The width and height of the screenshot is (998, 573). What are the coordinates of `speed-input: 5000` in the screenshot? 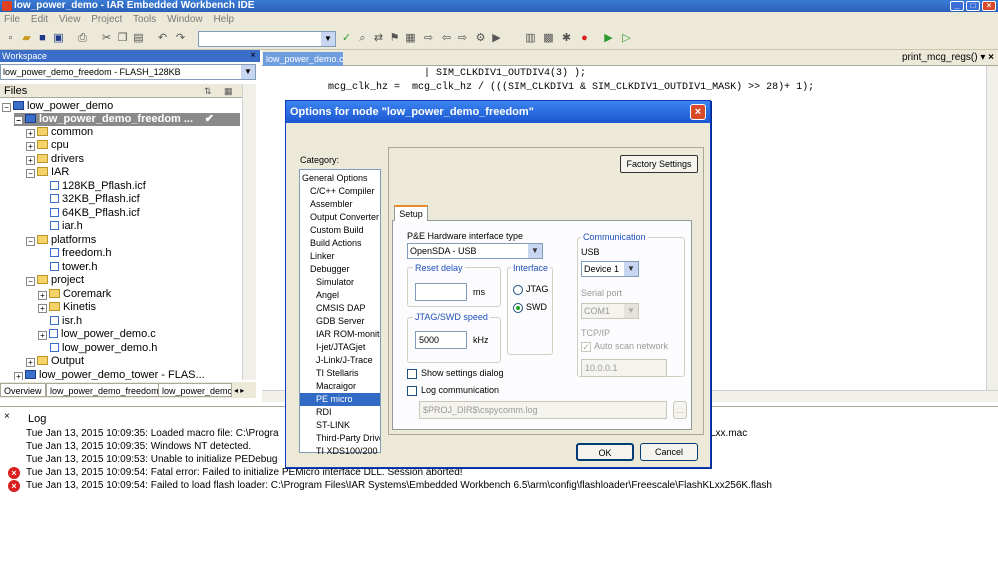 It's located at (441, 340).